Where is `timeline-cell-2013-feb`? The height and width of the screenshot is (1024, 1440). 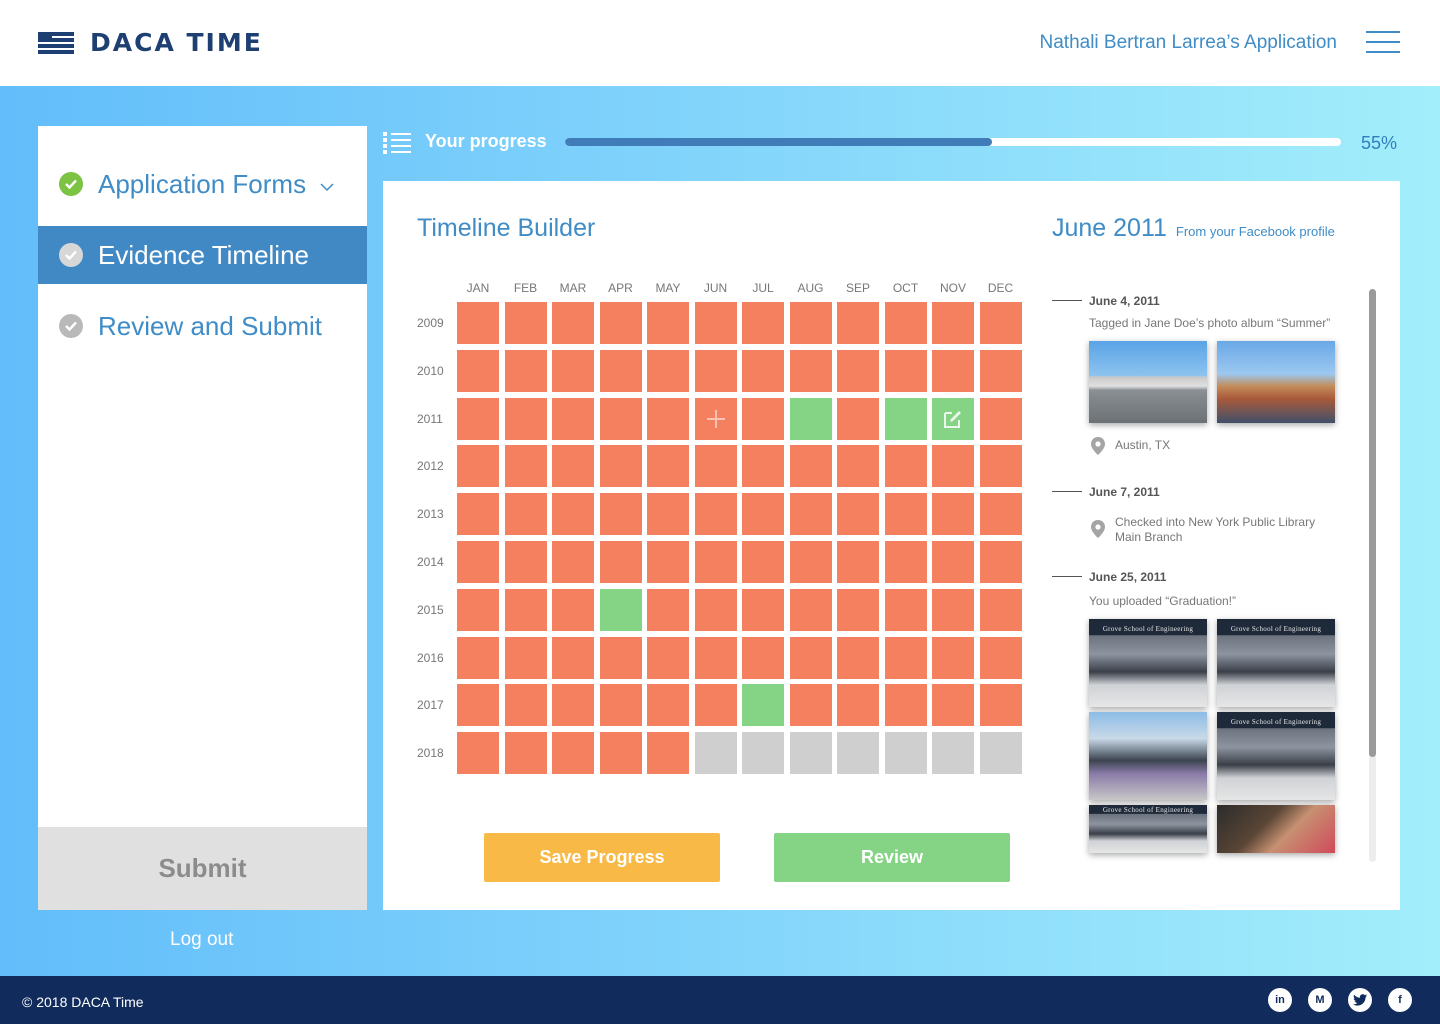 timeline-cell-2013-feb is located at coordinates (525, 514).